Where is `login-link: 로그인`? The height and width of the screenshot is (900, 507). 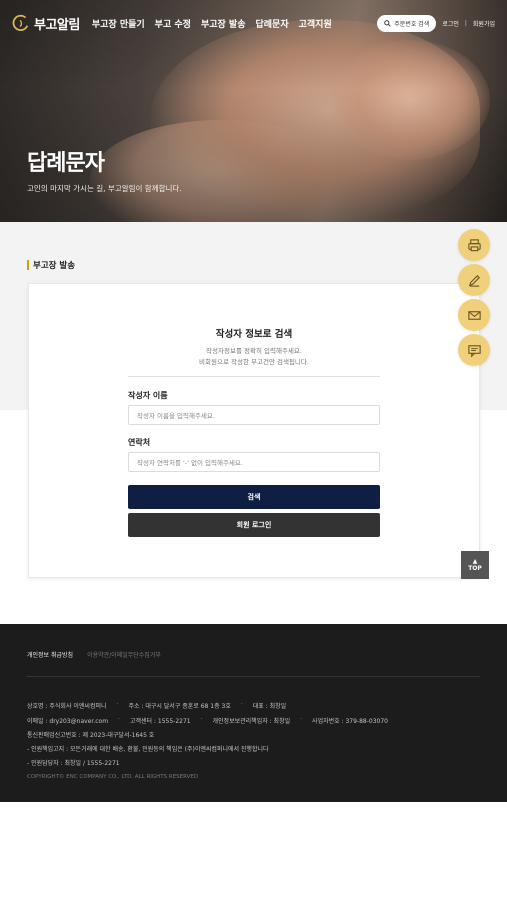
login-link: 로그인 is located at coordinates (450, 23).